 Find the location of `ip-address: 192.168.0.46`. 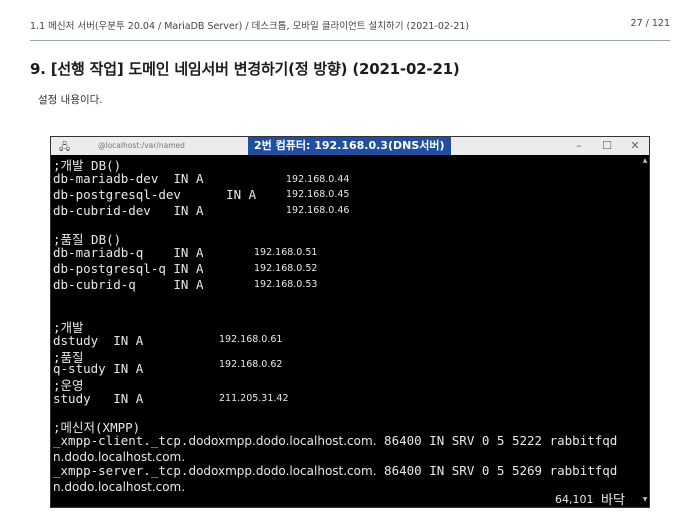

ip-address: 192.168.0.46 is located at coordinates (318, 210).